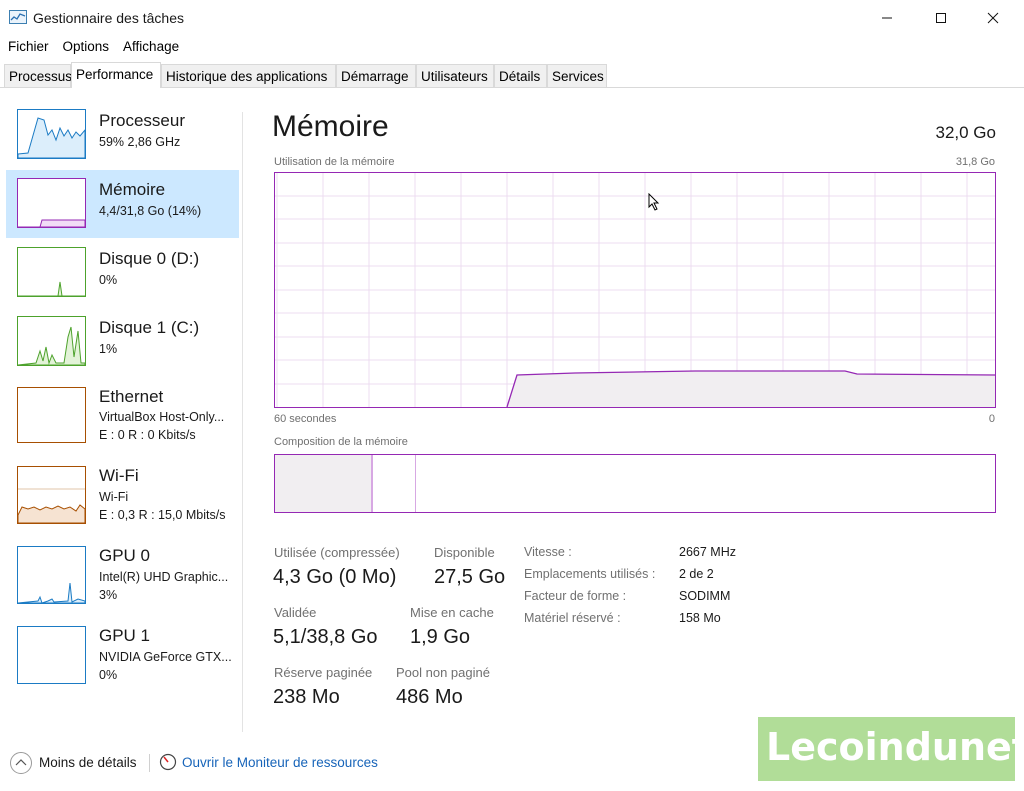  Describe the element at coordinates (337, 552) in the screenshot. I see `stat-used-label: Utilisée (compressée)` at that location.